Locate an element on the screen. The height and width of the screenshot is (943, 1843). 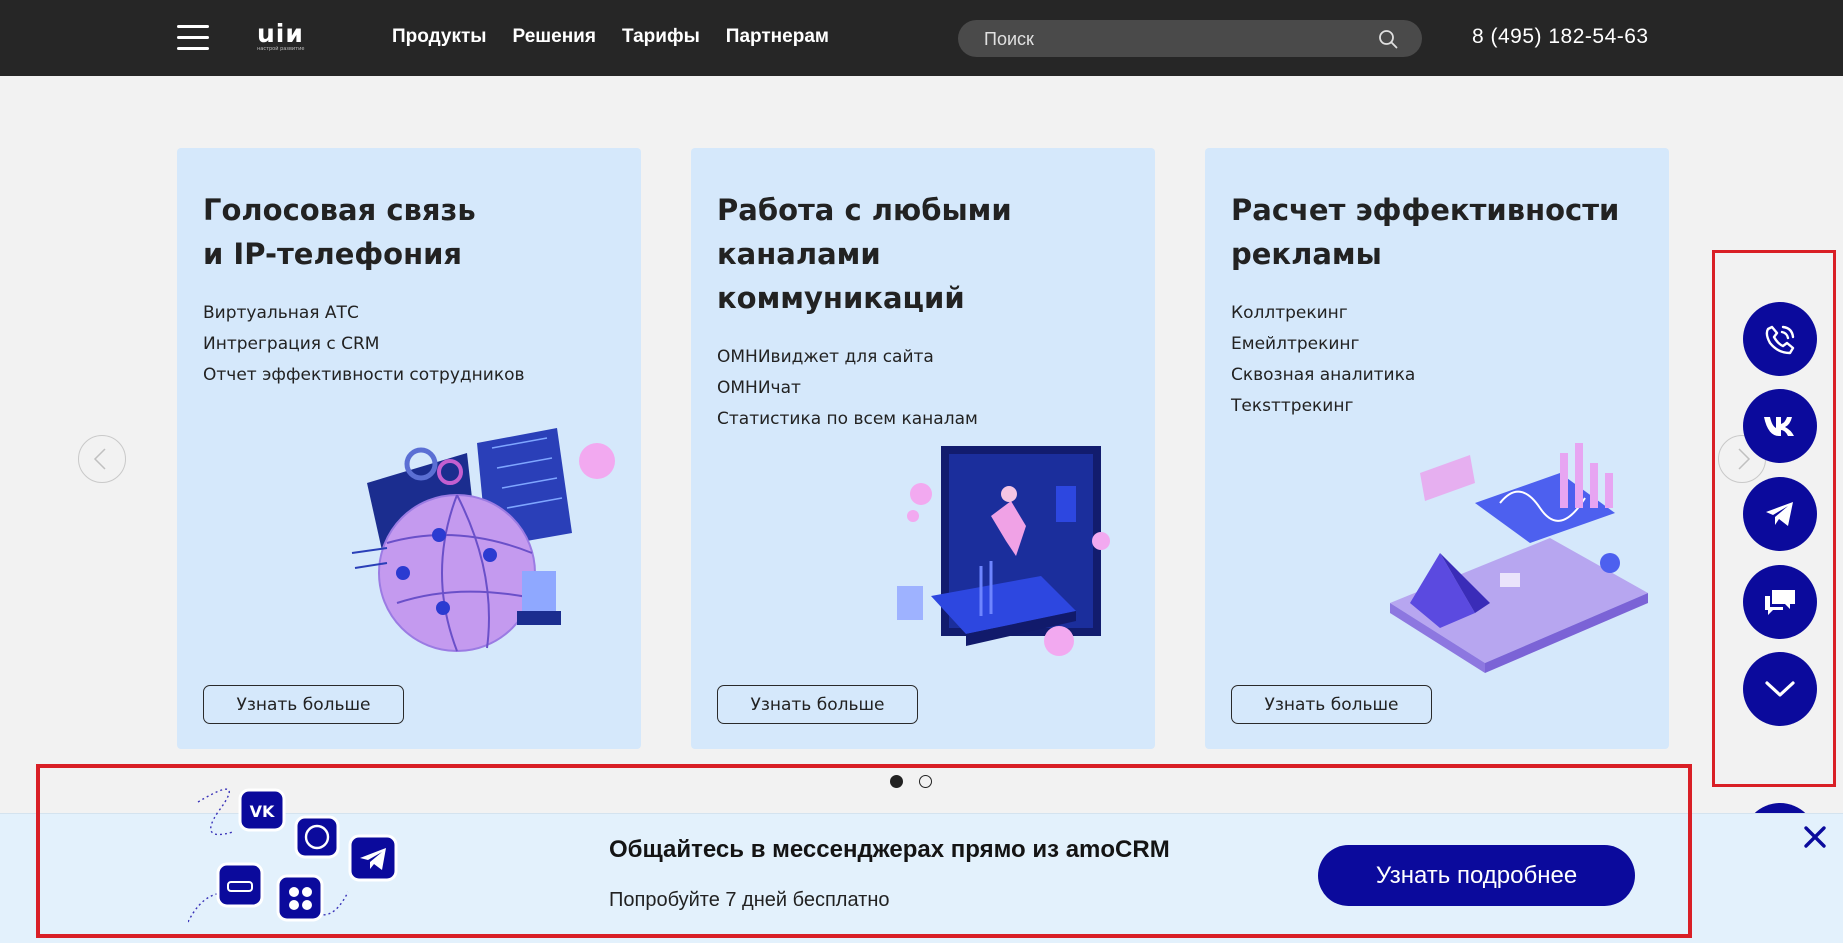
omnichannel-illustration is located at coordinates (1003, 551).